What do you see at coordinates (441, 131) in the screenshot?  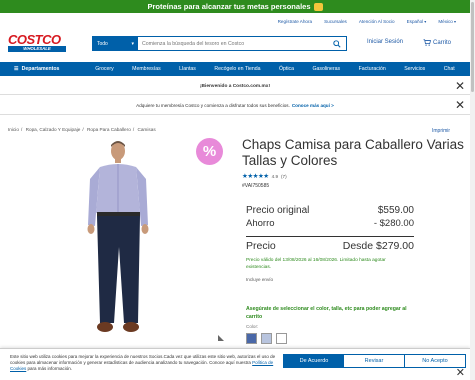 I see `print-link: Imprimir` at bounding box center [441, 131].